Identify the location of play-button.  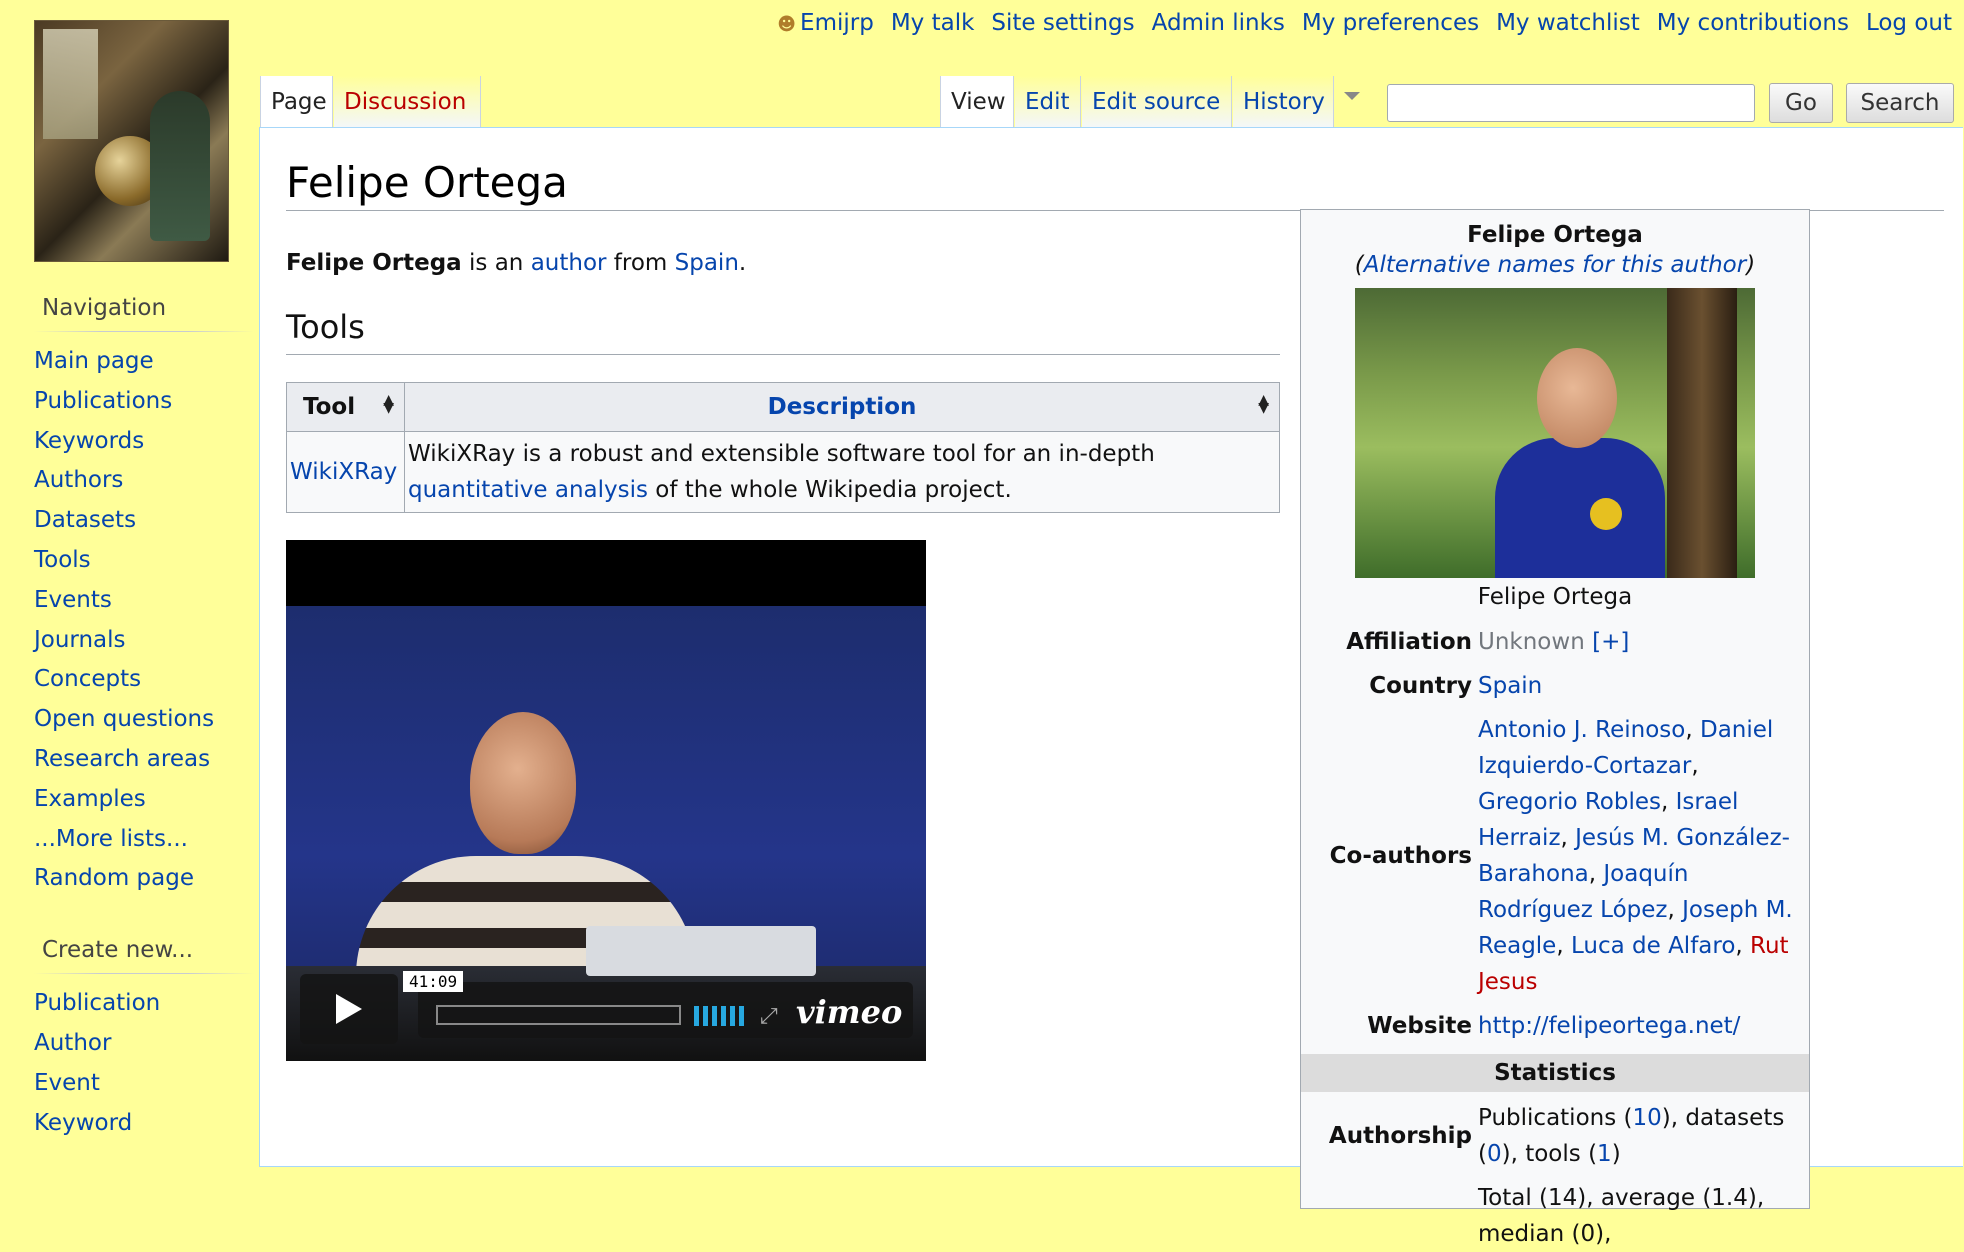
(349, 1009).